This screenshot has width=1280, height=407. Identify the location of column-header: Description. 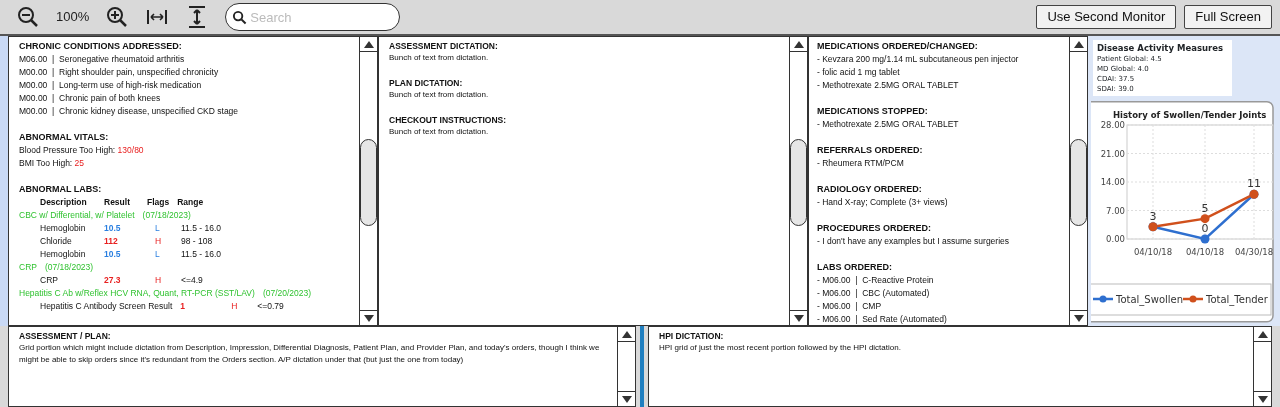
(64, 202).